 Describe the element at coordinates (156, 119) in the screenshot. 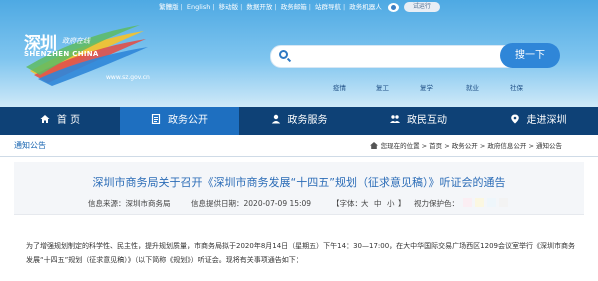

I see `document-icon` at that location.